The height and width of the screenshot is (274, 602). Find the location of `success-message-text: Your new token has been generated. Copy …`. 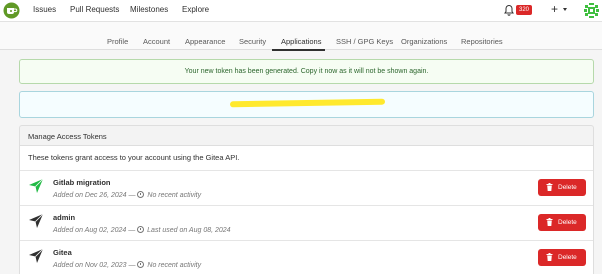

success-message-text: Your new token has been generated. Copy … is located at coordinates (306, 71).